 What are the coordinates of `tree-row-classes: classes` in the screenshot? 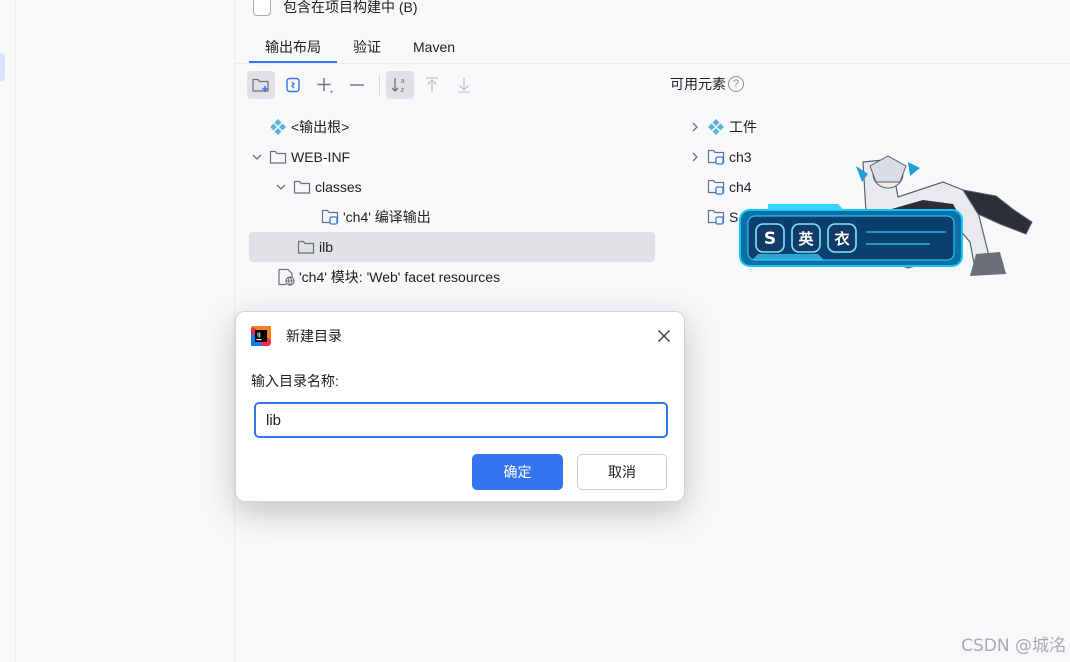 It's located at (452, 187).